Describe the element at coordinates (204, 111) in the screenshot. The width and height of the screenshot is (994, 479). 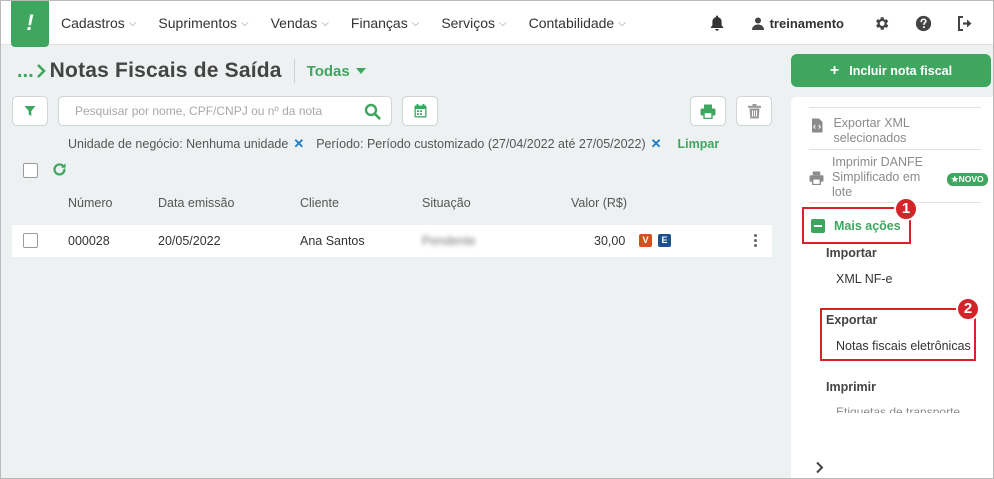
I see `search-input` at that location.